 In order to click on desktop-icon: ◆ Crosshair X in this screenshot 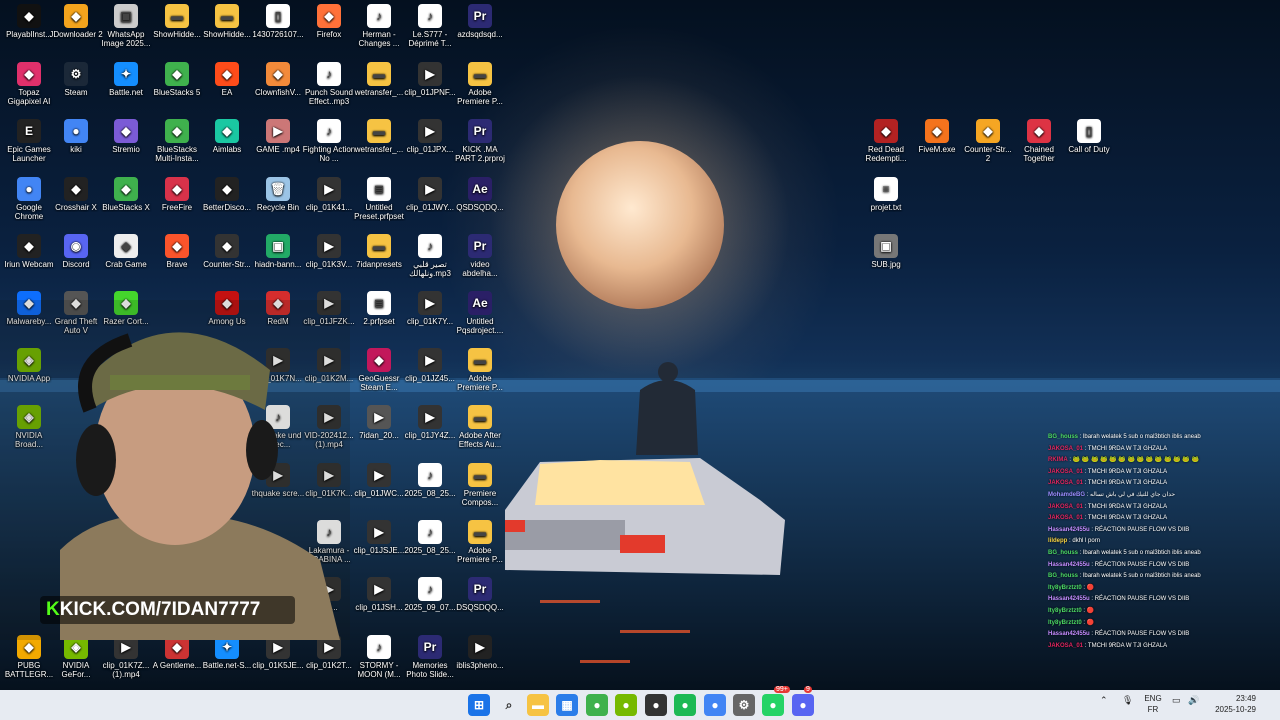, I will do `click(76, 194)`.